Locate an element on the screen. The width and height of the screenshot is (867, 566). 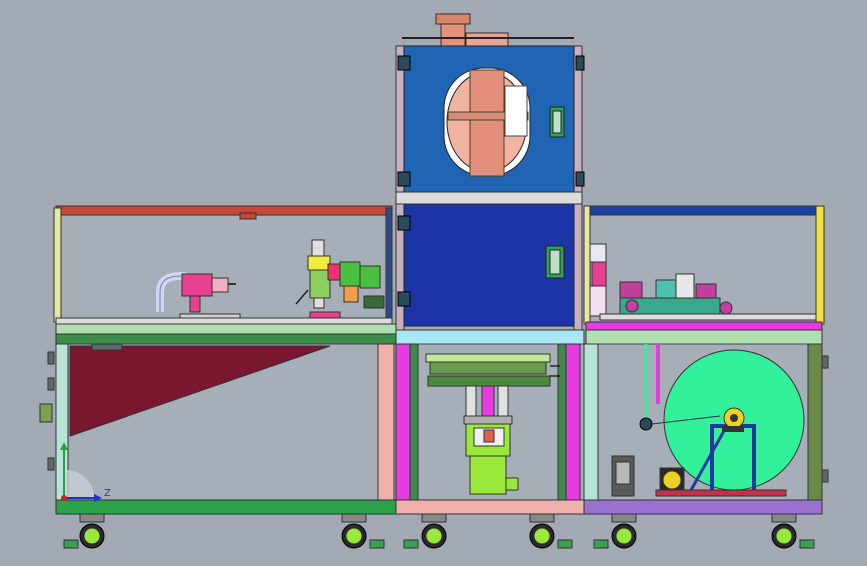
right-enclosure is located at coordinates (704, 275).